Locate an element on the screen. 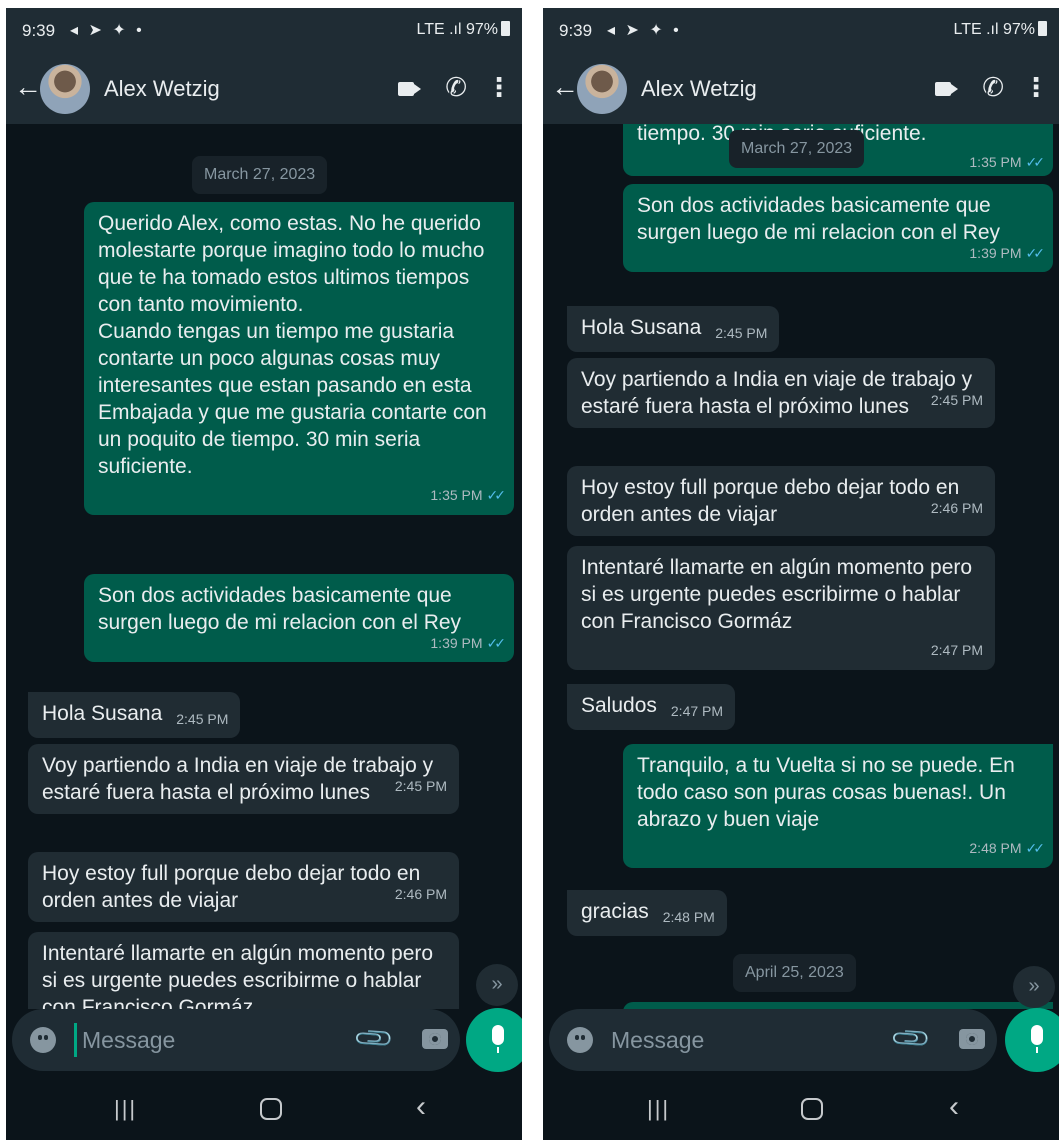 This screenshot has height=1140, width=1063. microphone-icon is located at coordinates (498, 1039).